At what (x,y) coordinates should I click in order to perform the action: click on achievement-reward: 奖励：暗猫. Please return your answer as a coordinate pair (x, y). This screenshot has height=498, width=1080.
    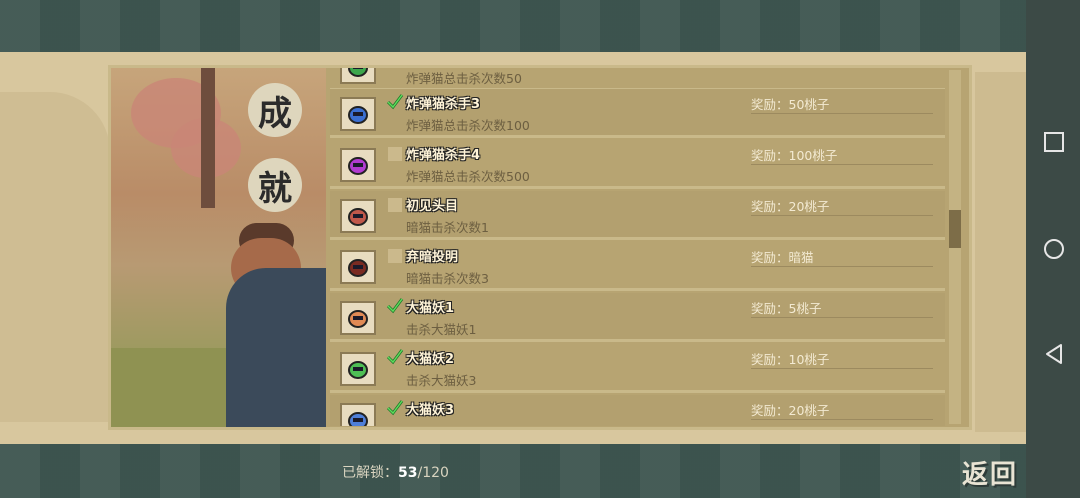
    Looking at the image, I should click on (782, 257).